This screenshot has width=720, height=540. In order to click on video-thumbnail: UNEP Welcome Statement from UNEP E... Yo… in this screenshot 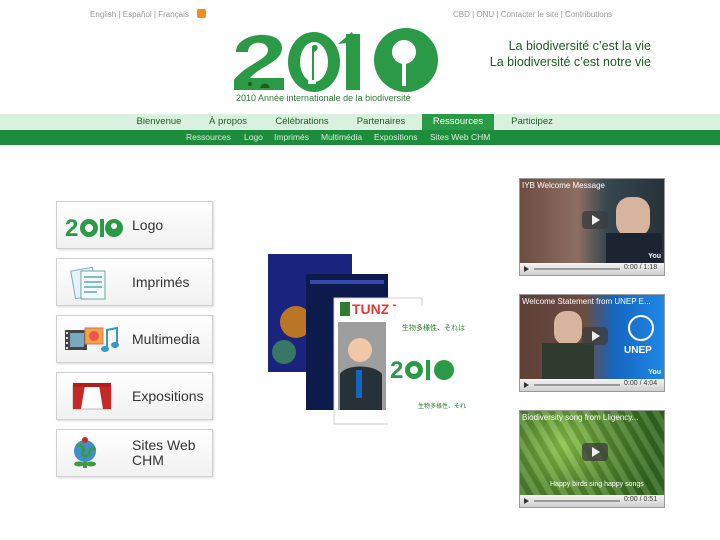, I will do `click(592, 337)`.